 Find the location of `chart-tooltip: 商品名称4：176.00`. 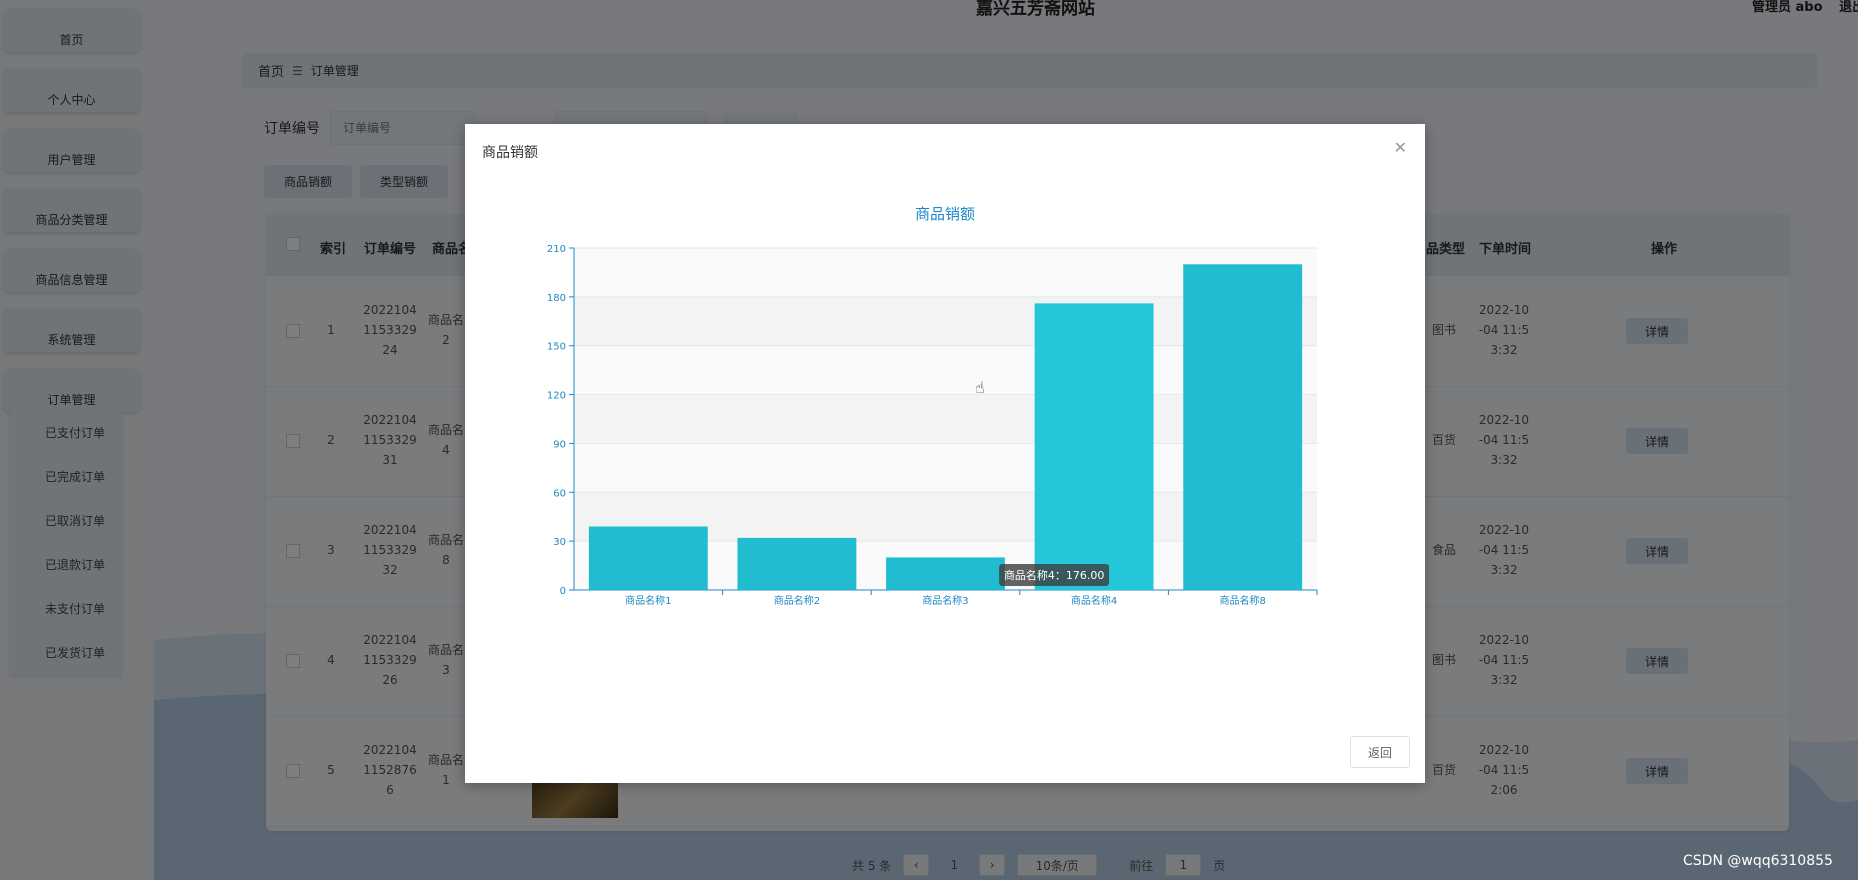

chart-tooltip: 商品名称4：176.00 is located at coordinates (1054, 575).